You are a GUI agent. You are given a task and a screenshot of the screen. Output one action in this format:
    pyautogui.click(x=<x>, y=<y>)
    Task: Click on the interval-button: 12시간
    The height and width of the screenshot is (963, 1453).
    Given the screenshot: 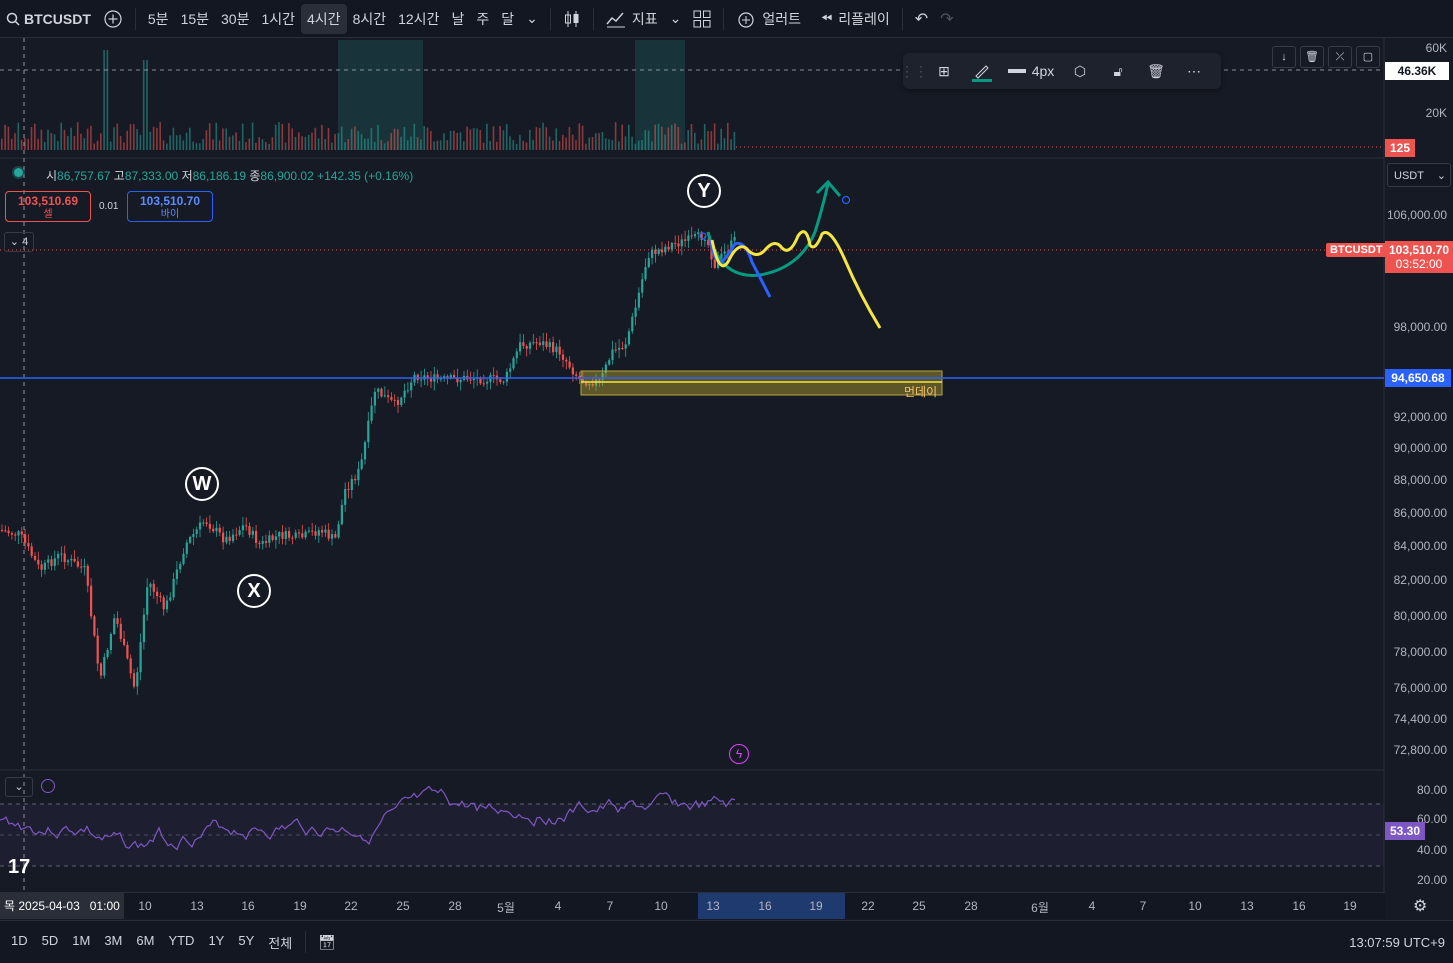 What is the action you would take?
    pyautogui.click(x=418, y=19)
    